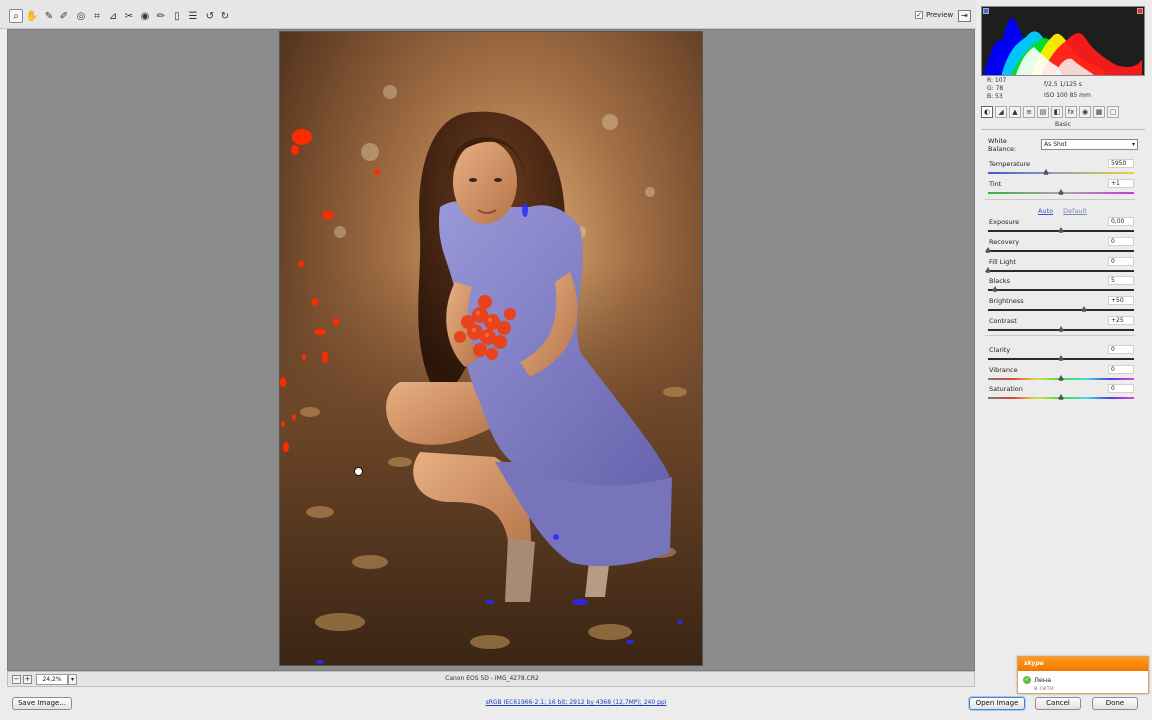  I want to click on preview-checkbox: ✓, so click(919, 15).